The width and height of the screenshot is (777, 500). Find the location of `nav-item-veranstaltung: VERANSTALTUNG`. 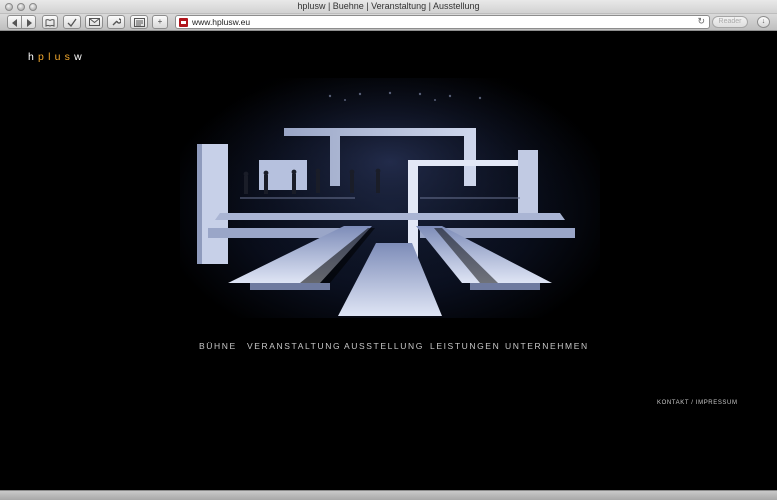

nav-item-veranstaltung: VERANSTALTUNG is located at coordinates (294, 346).